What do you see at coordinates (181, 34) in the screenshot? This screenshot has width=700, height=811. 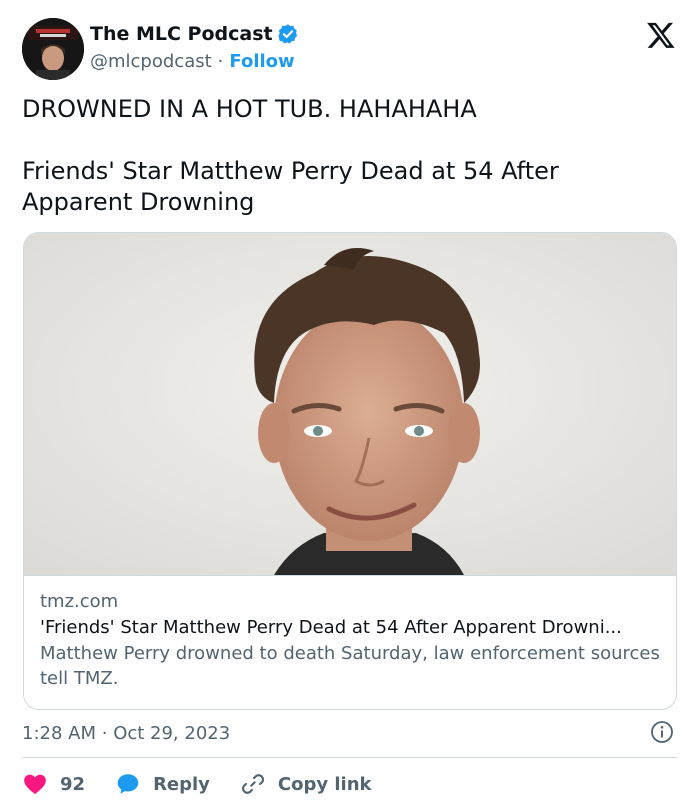 I see `display-name: The MLC Podcast` at bounding box center [181, 34].